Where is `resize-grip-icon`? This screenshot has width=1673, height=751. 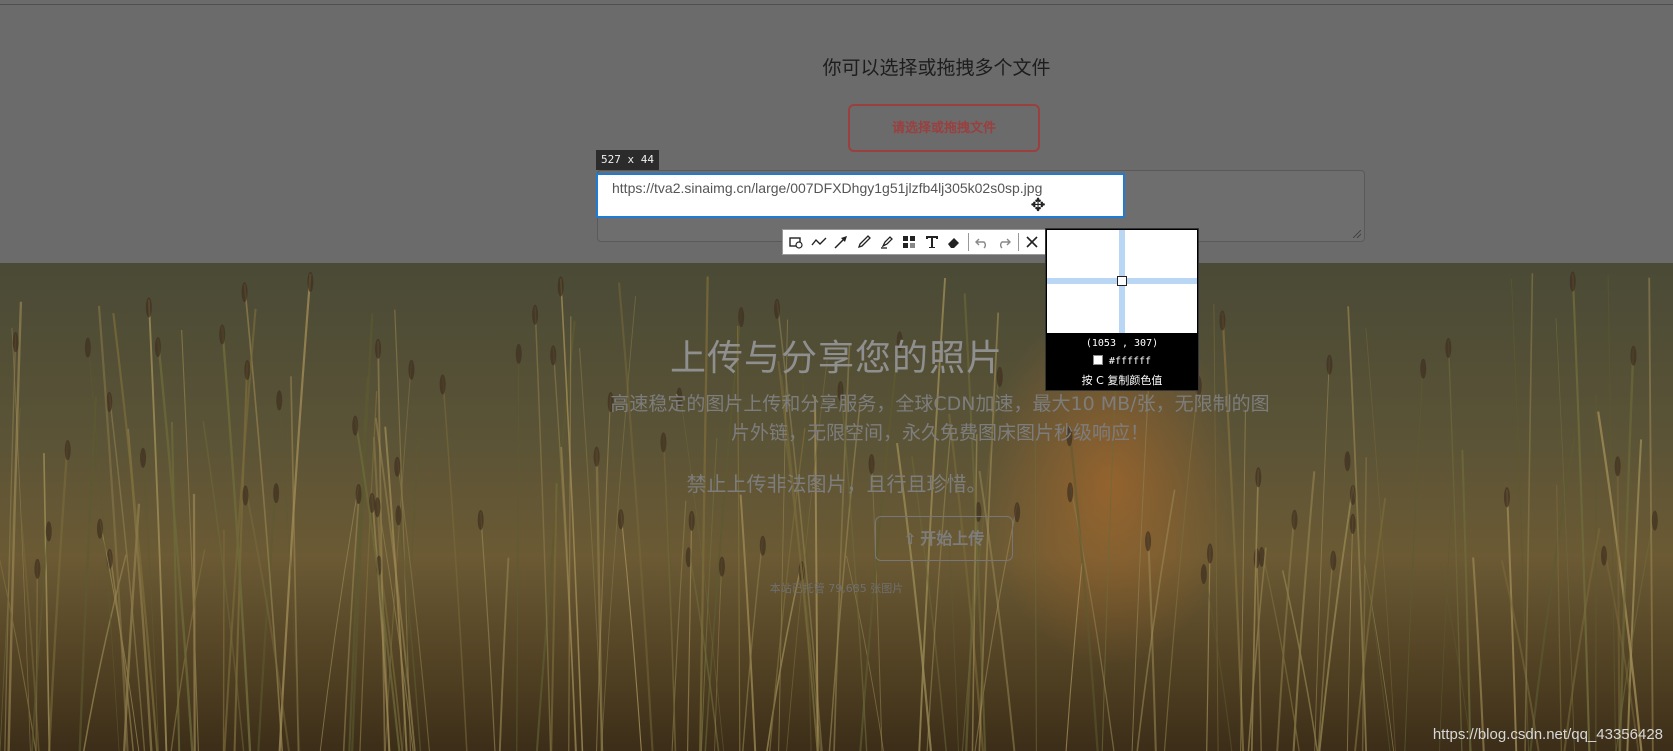 resize-grip-icon is located at coordinates (1357, 234).